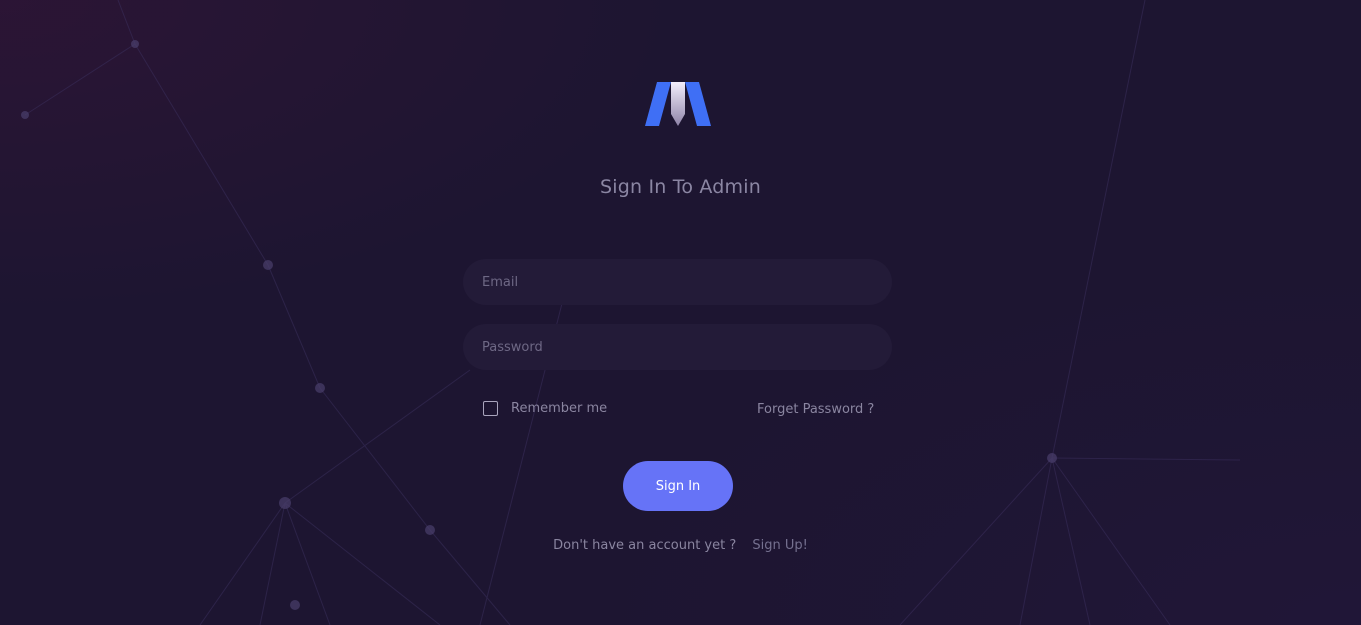 Image resolution: width=1361 pixels, height=625 pixels. What do you see at coordinates (678, 104) in the screenshot?
I see `brand-logo-icon` at bounding box center [678, 104].